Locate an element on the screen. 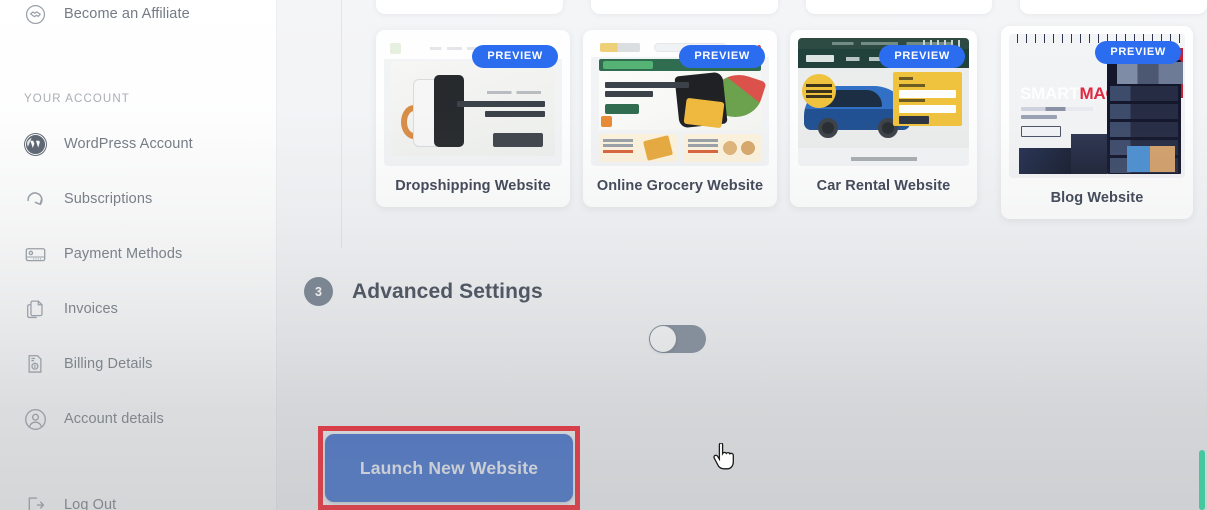 The width and height of the screenshot is (1207, 510). invoice-icon is located at coordinates (35, 364).